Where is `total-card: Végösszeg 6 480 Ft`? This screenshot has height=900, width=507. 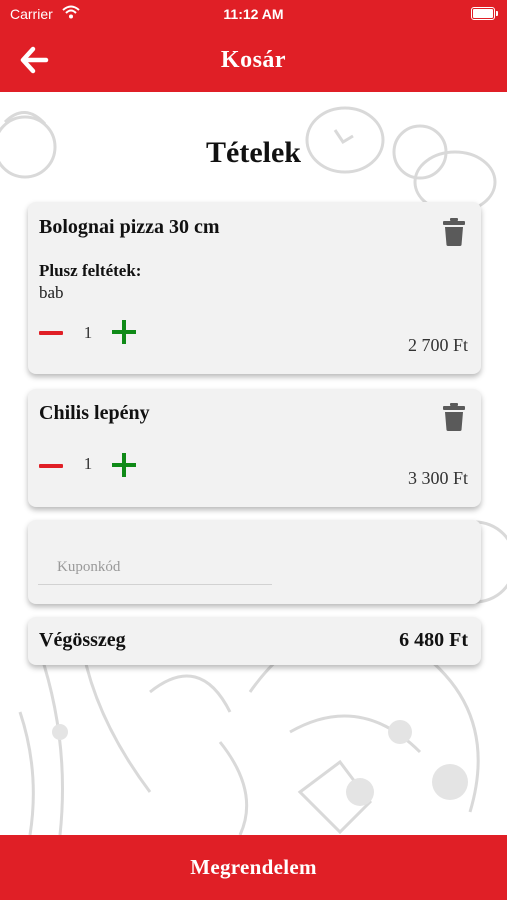 total-card: Végösszeg 6 480 Ft is located at coordinates (254, 641).